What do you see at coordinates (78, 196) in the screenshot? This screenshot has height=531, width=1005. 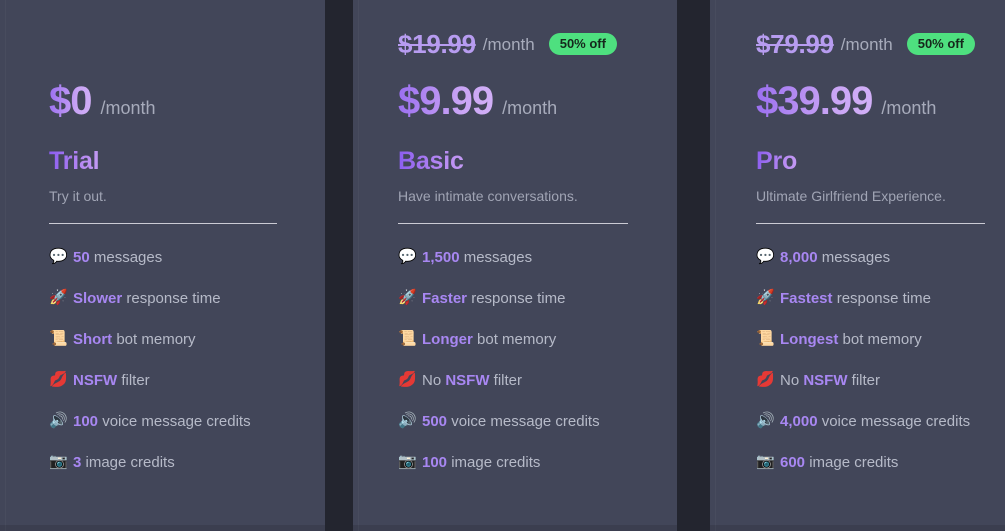 I see `plan-description: Try it out.` at bounding box center [78, 196].